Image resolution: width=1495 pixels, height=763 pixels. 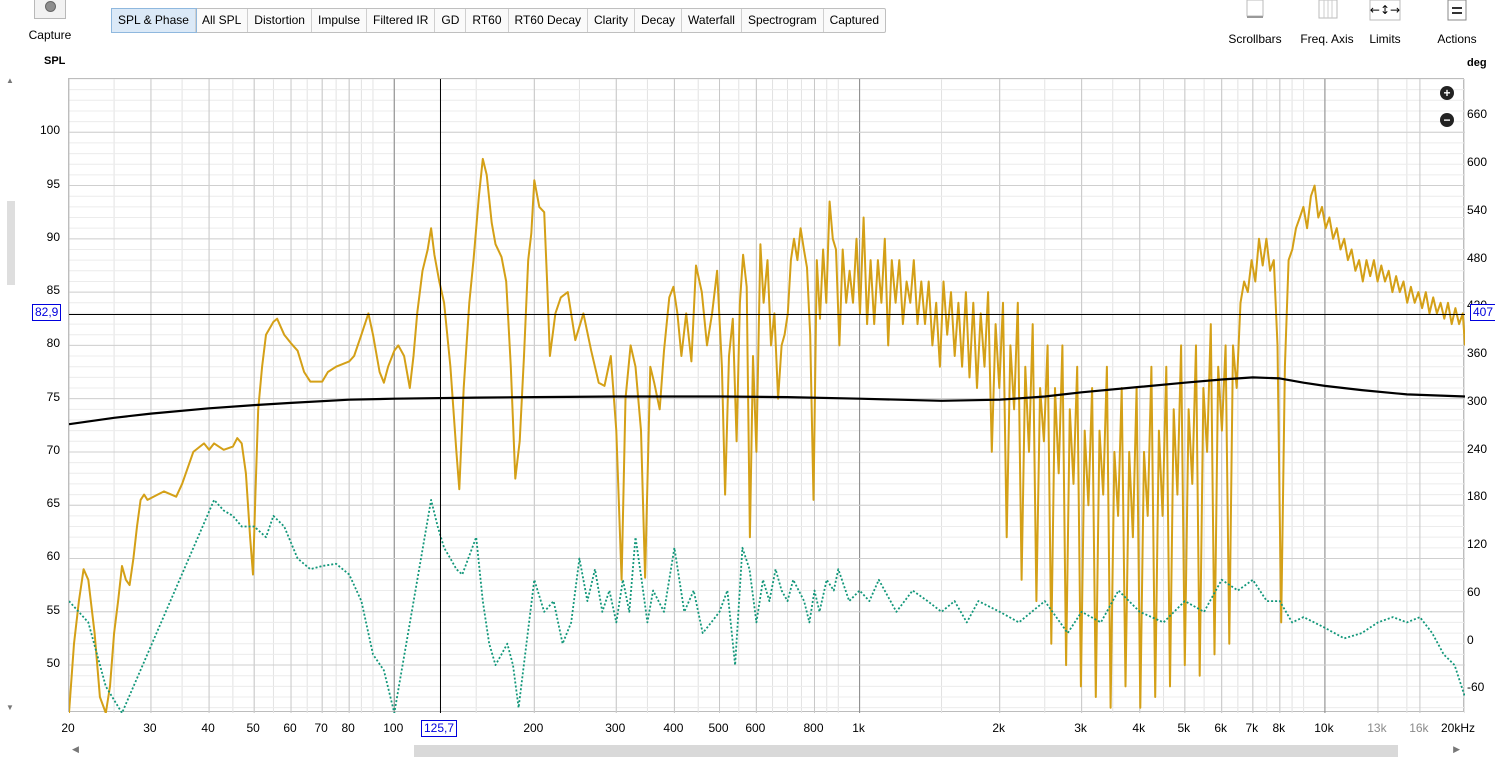 What do you see at coordinates (11, 243) in the screenshot?
I see `vertical-scroll-thumb` at bounding box center [11, 243].